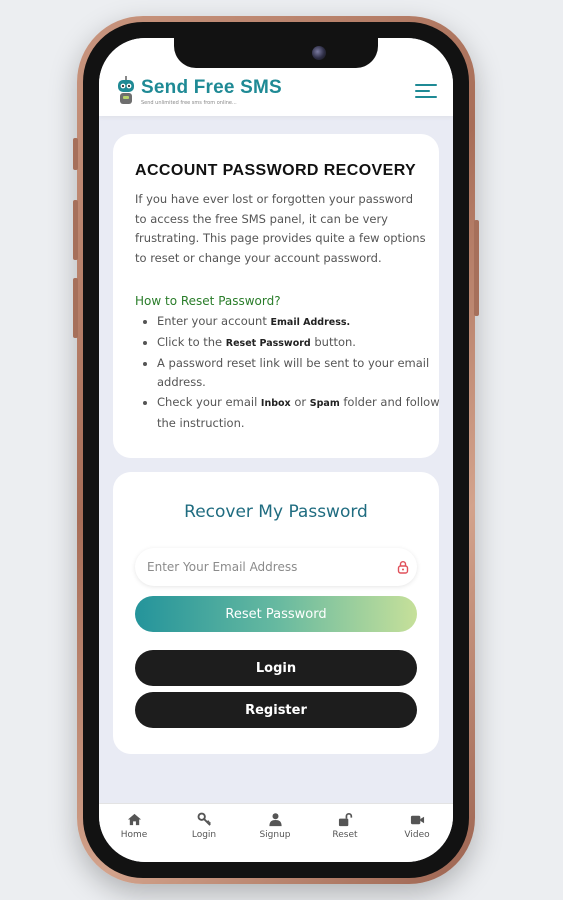  Describe the element at coordinates (403, 567) in the screenshot. I see `lock-icon` at that location.